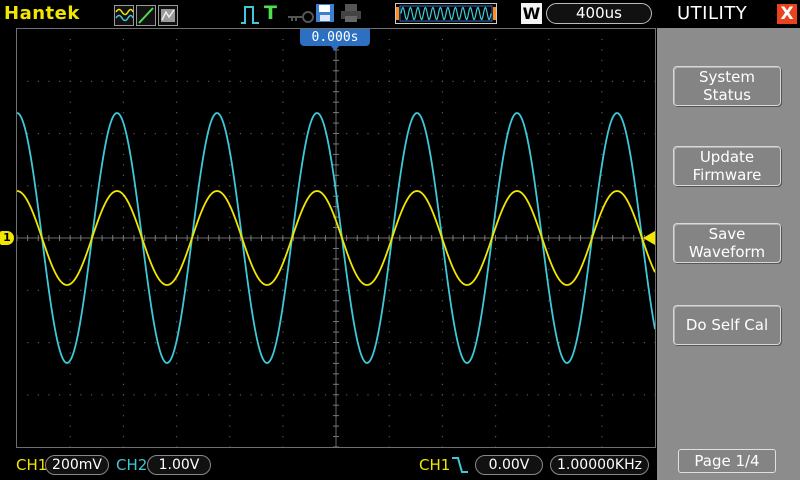 This screenshot has height=480, width=800. Describe the element at coordinates (168, 15) in the screenshot. I see `persist-mode-icon` at that location.